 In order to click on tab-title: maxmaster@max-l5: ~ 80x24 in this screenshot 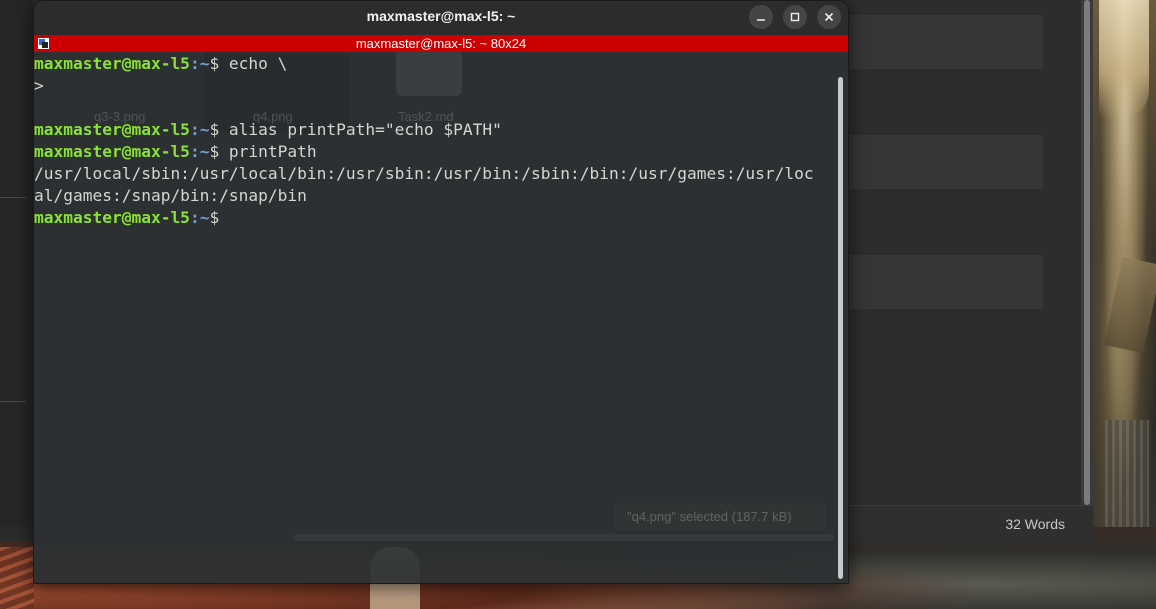, I will do `click(441, 43)`.